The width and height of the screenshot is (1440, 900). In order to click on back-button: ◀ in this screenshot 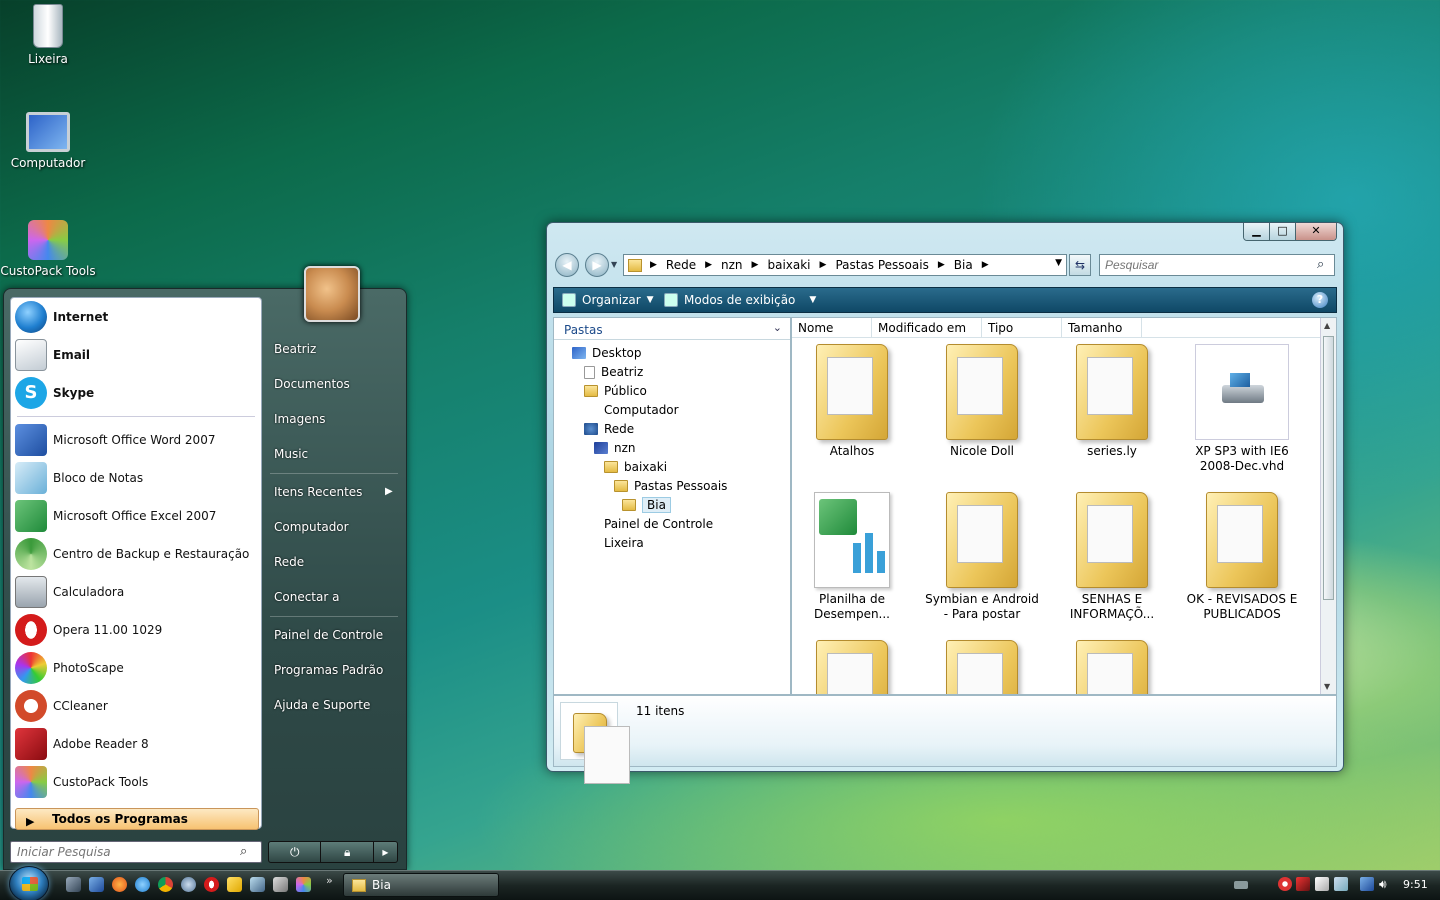, I will do `click(567, 265)`.